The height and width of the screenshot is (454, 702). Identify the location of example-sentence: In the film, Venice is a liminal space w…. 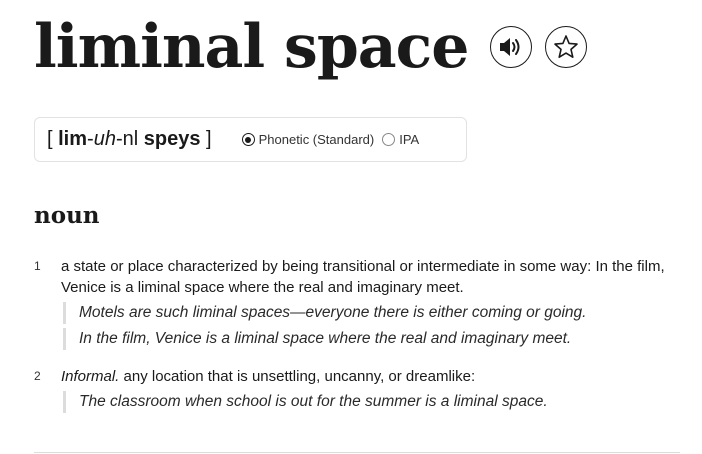
(371, 339).